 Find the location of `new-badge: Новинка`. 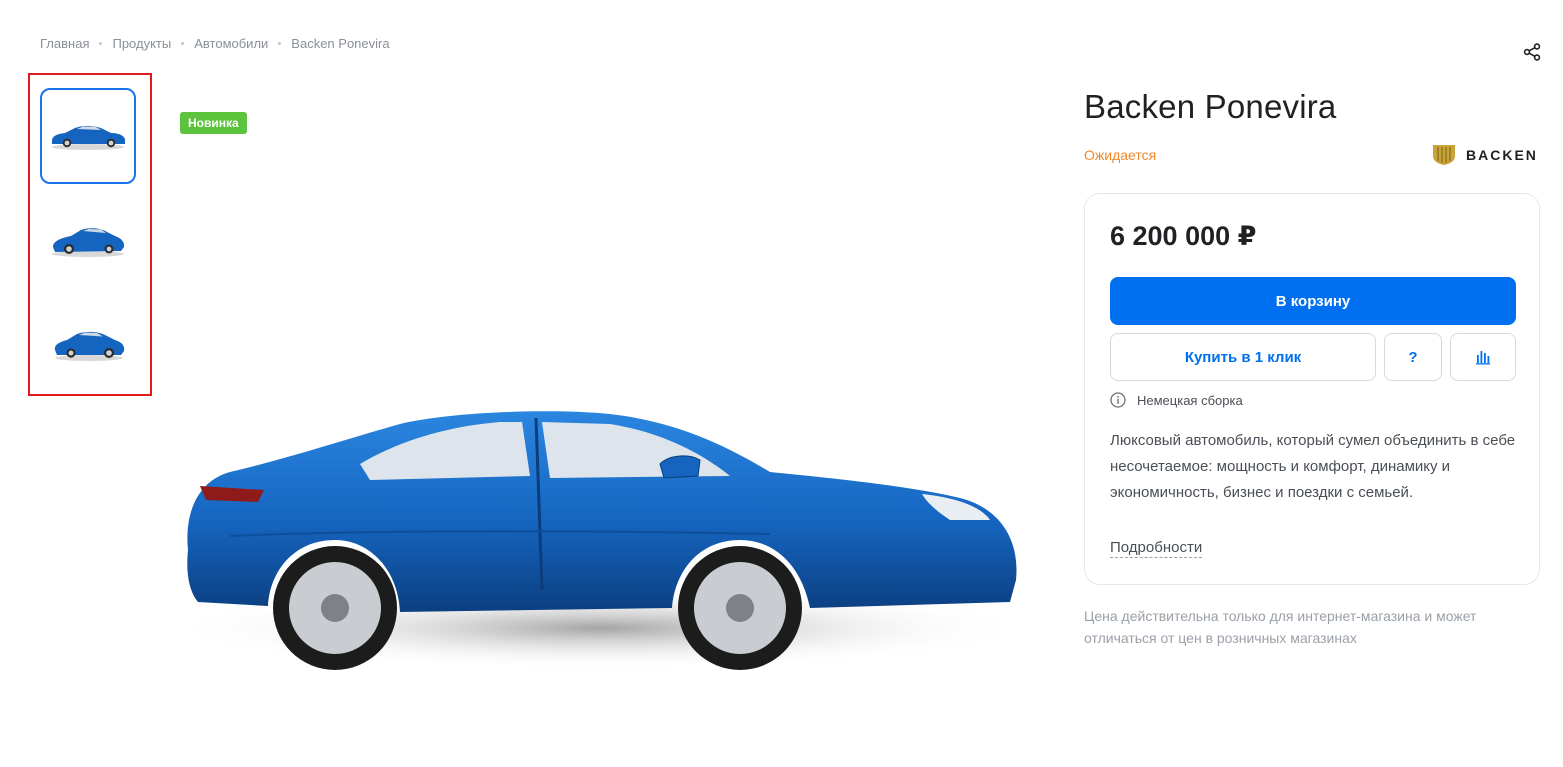

new-badge: Новинка is located at coordinates (213, 123).